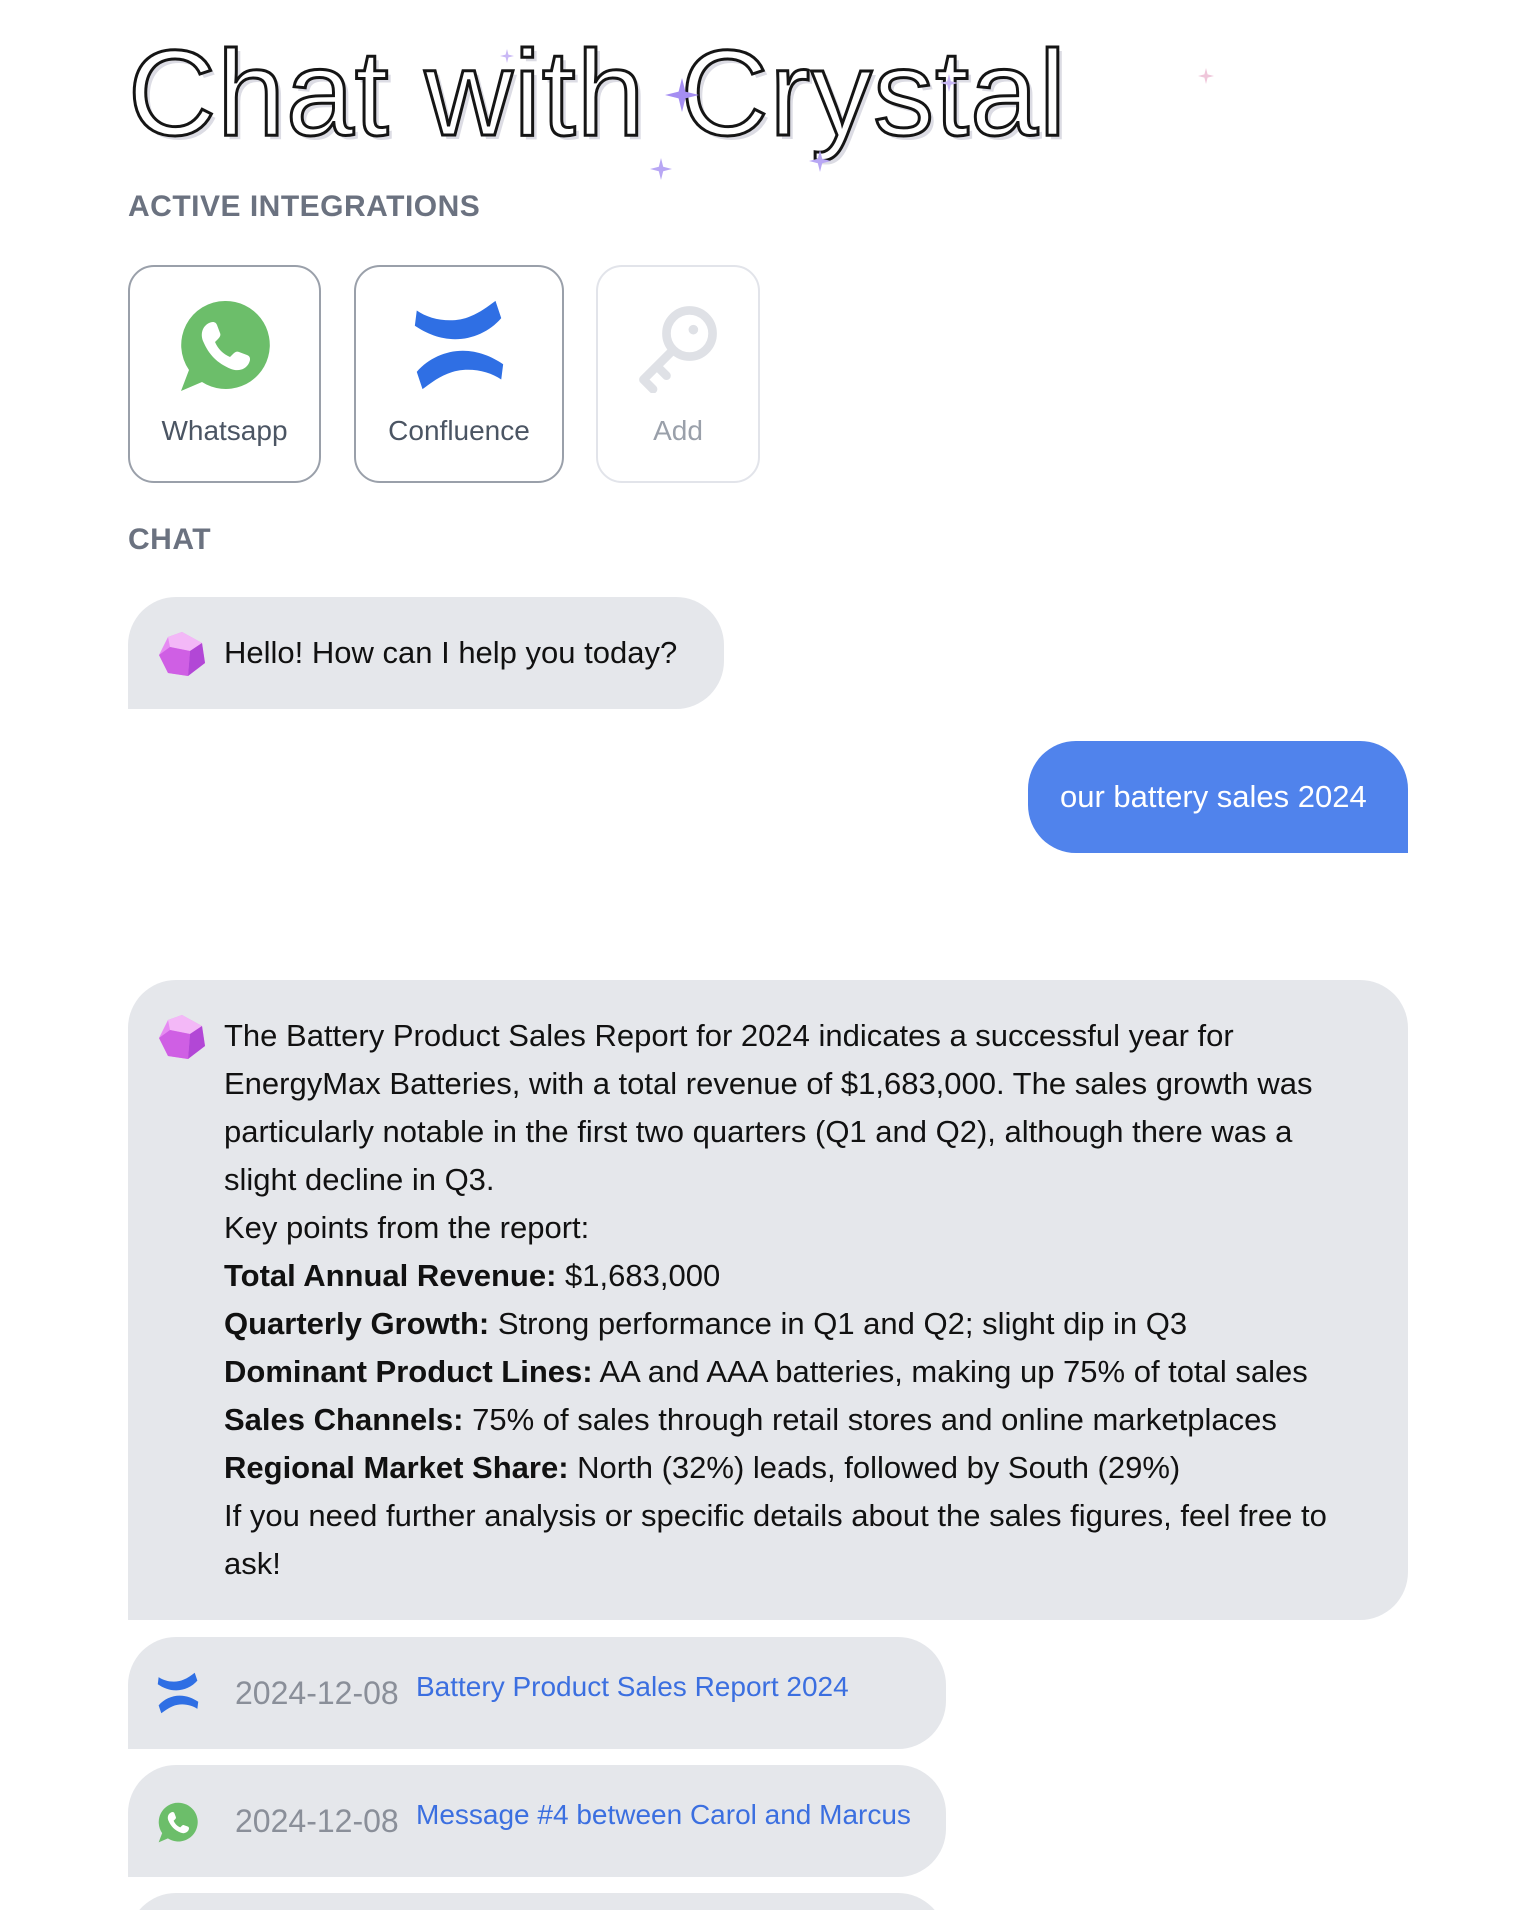 This screenshot has height=1910, width=1524. I want to click on key-point-label: Regional Market Share:, so click(396, 1467).